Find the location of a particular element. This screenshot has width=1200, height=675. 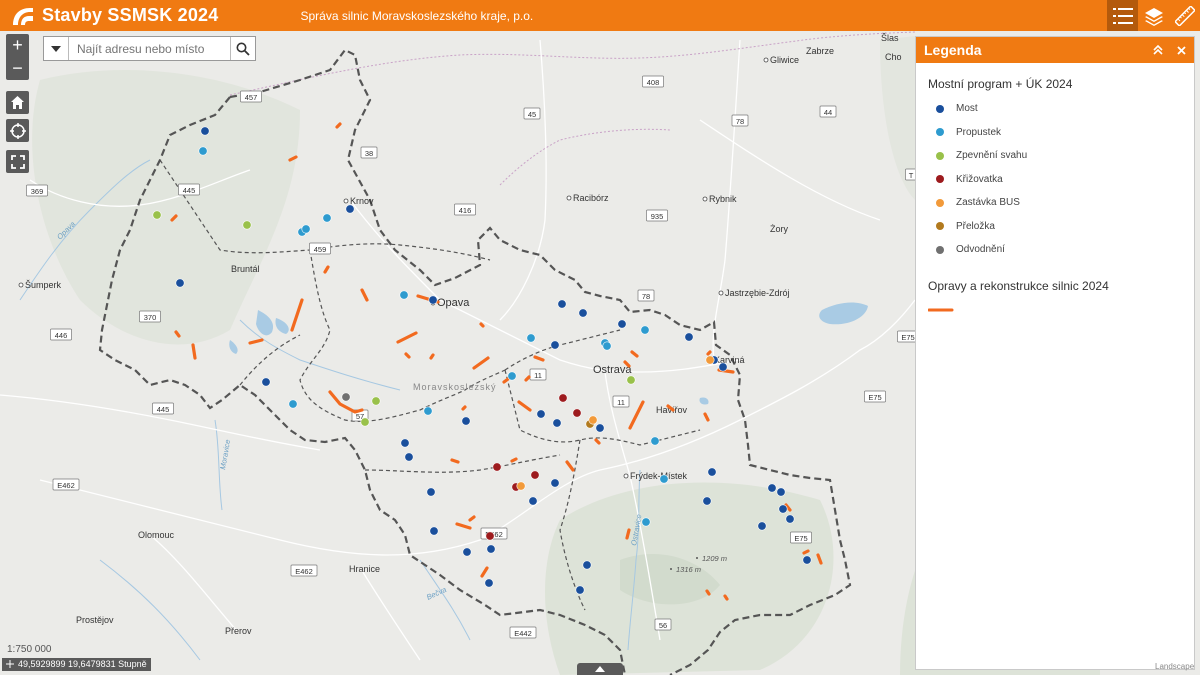

layers-icon is located at coordinates (1153, 16).